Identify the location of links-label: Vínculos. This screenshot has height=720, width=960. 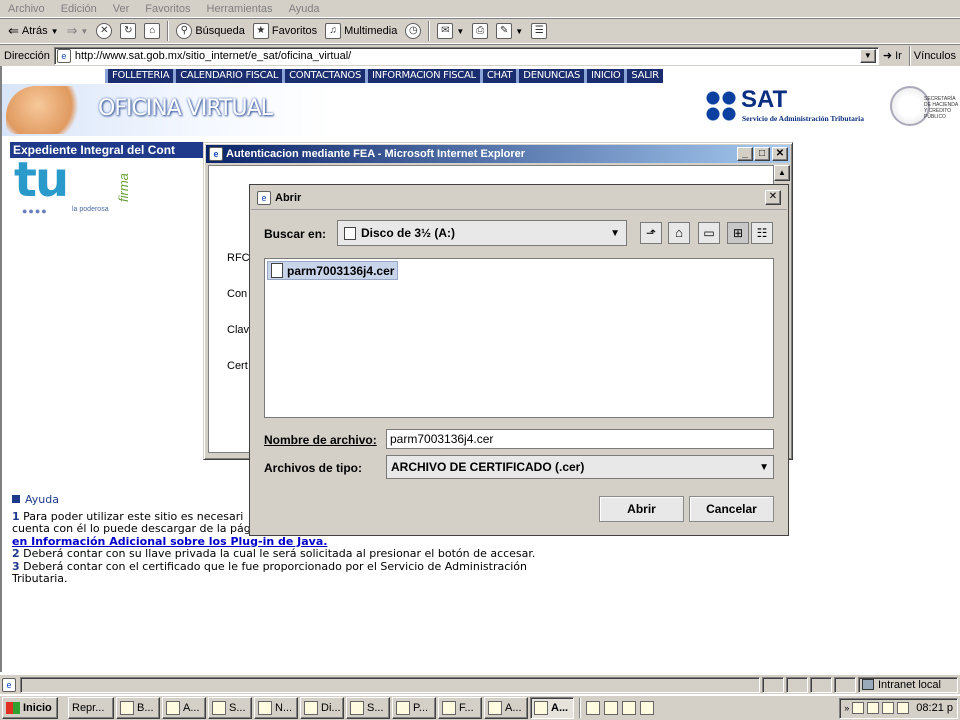
(935, 56).